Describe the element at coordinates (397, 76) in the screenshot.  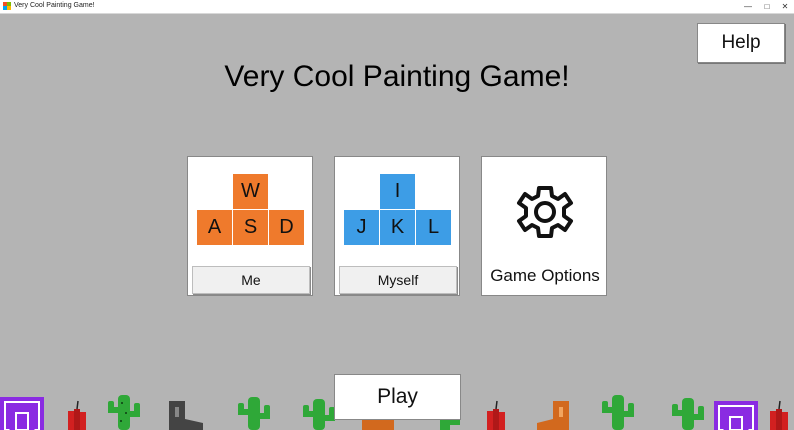
I see `game-title: Very Cool Painting Game!` at that location.